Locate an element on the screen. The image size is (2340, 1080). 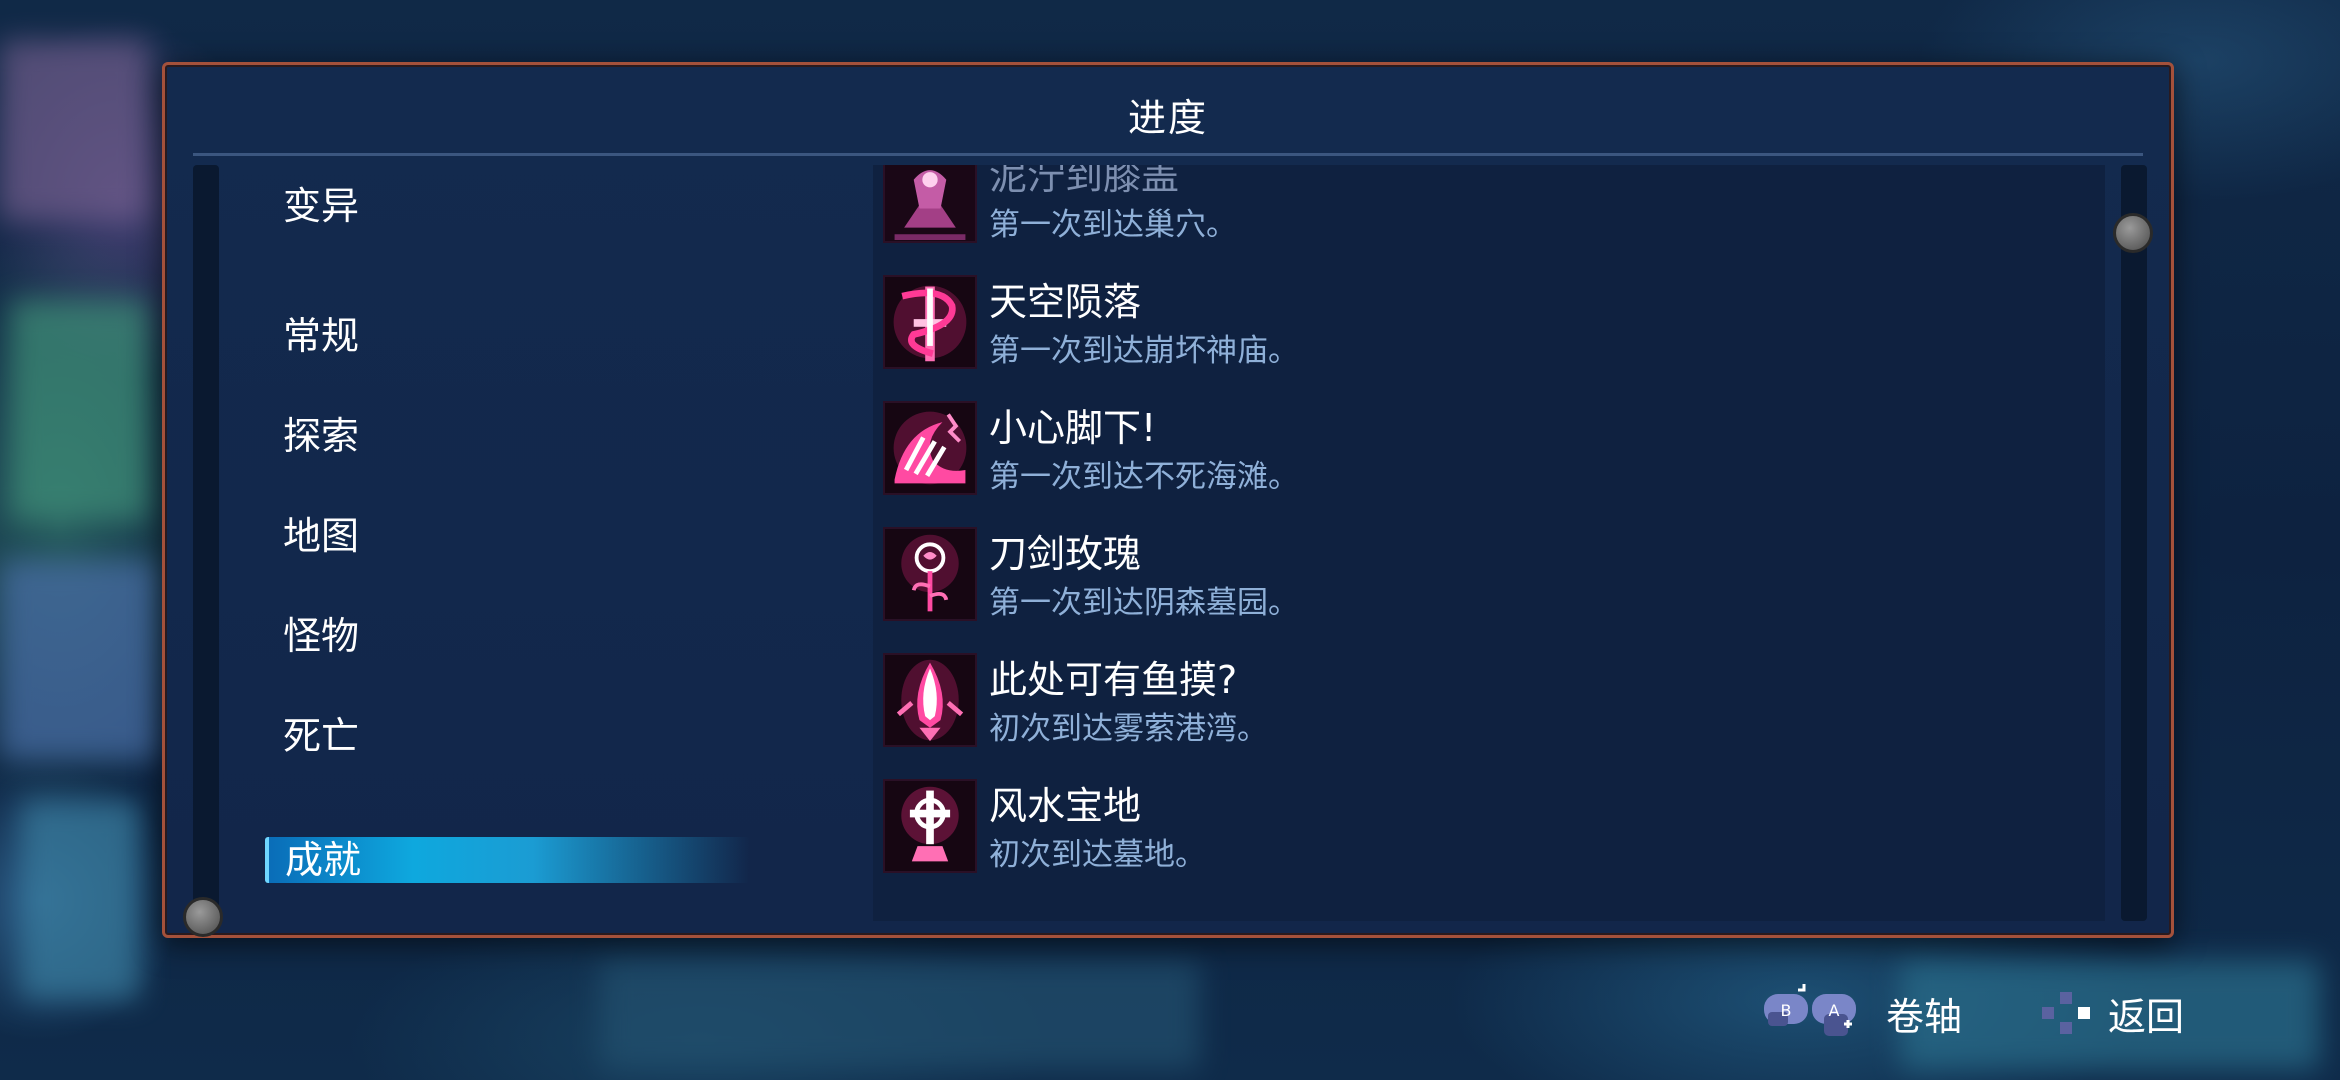
achievement-item: 风水宝地 初次到达墓地。 is located at coordinates (1483, 825).